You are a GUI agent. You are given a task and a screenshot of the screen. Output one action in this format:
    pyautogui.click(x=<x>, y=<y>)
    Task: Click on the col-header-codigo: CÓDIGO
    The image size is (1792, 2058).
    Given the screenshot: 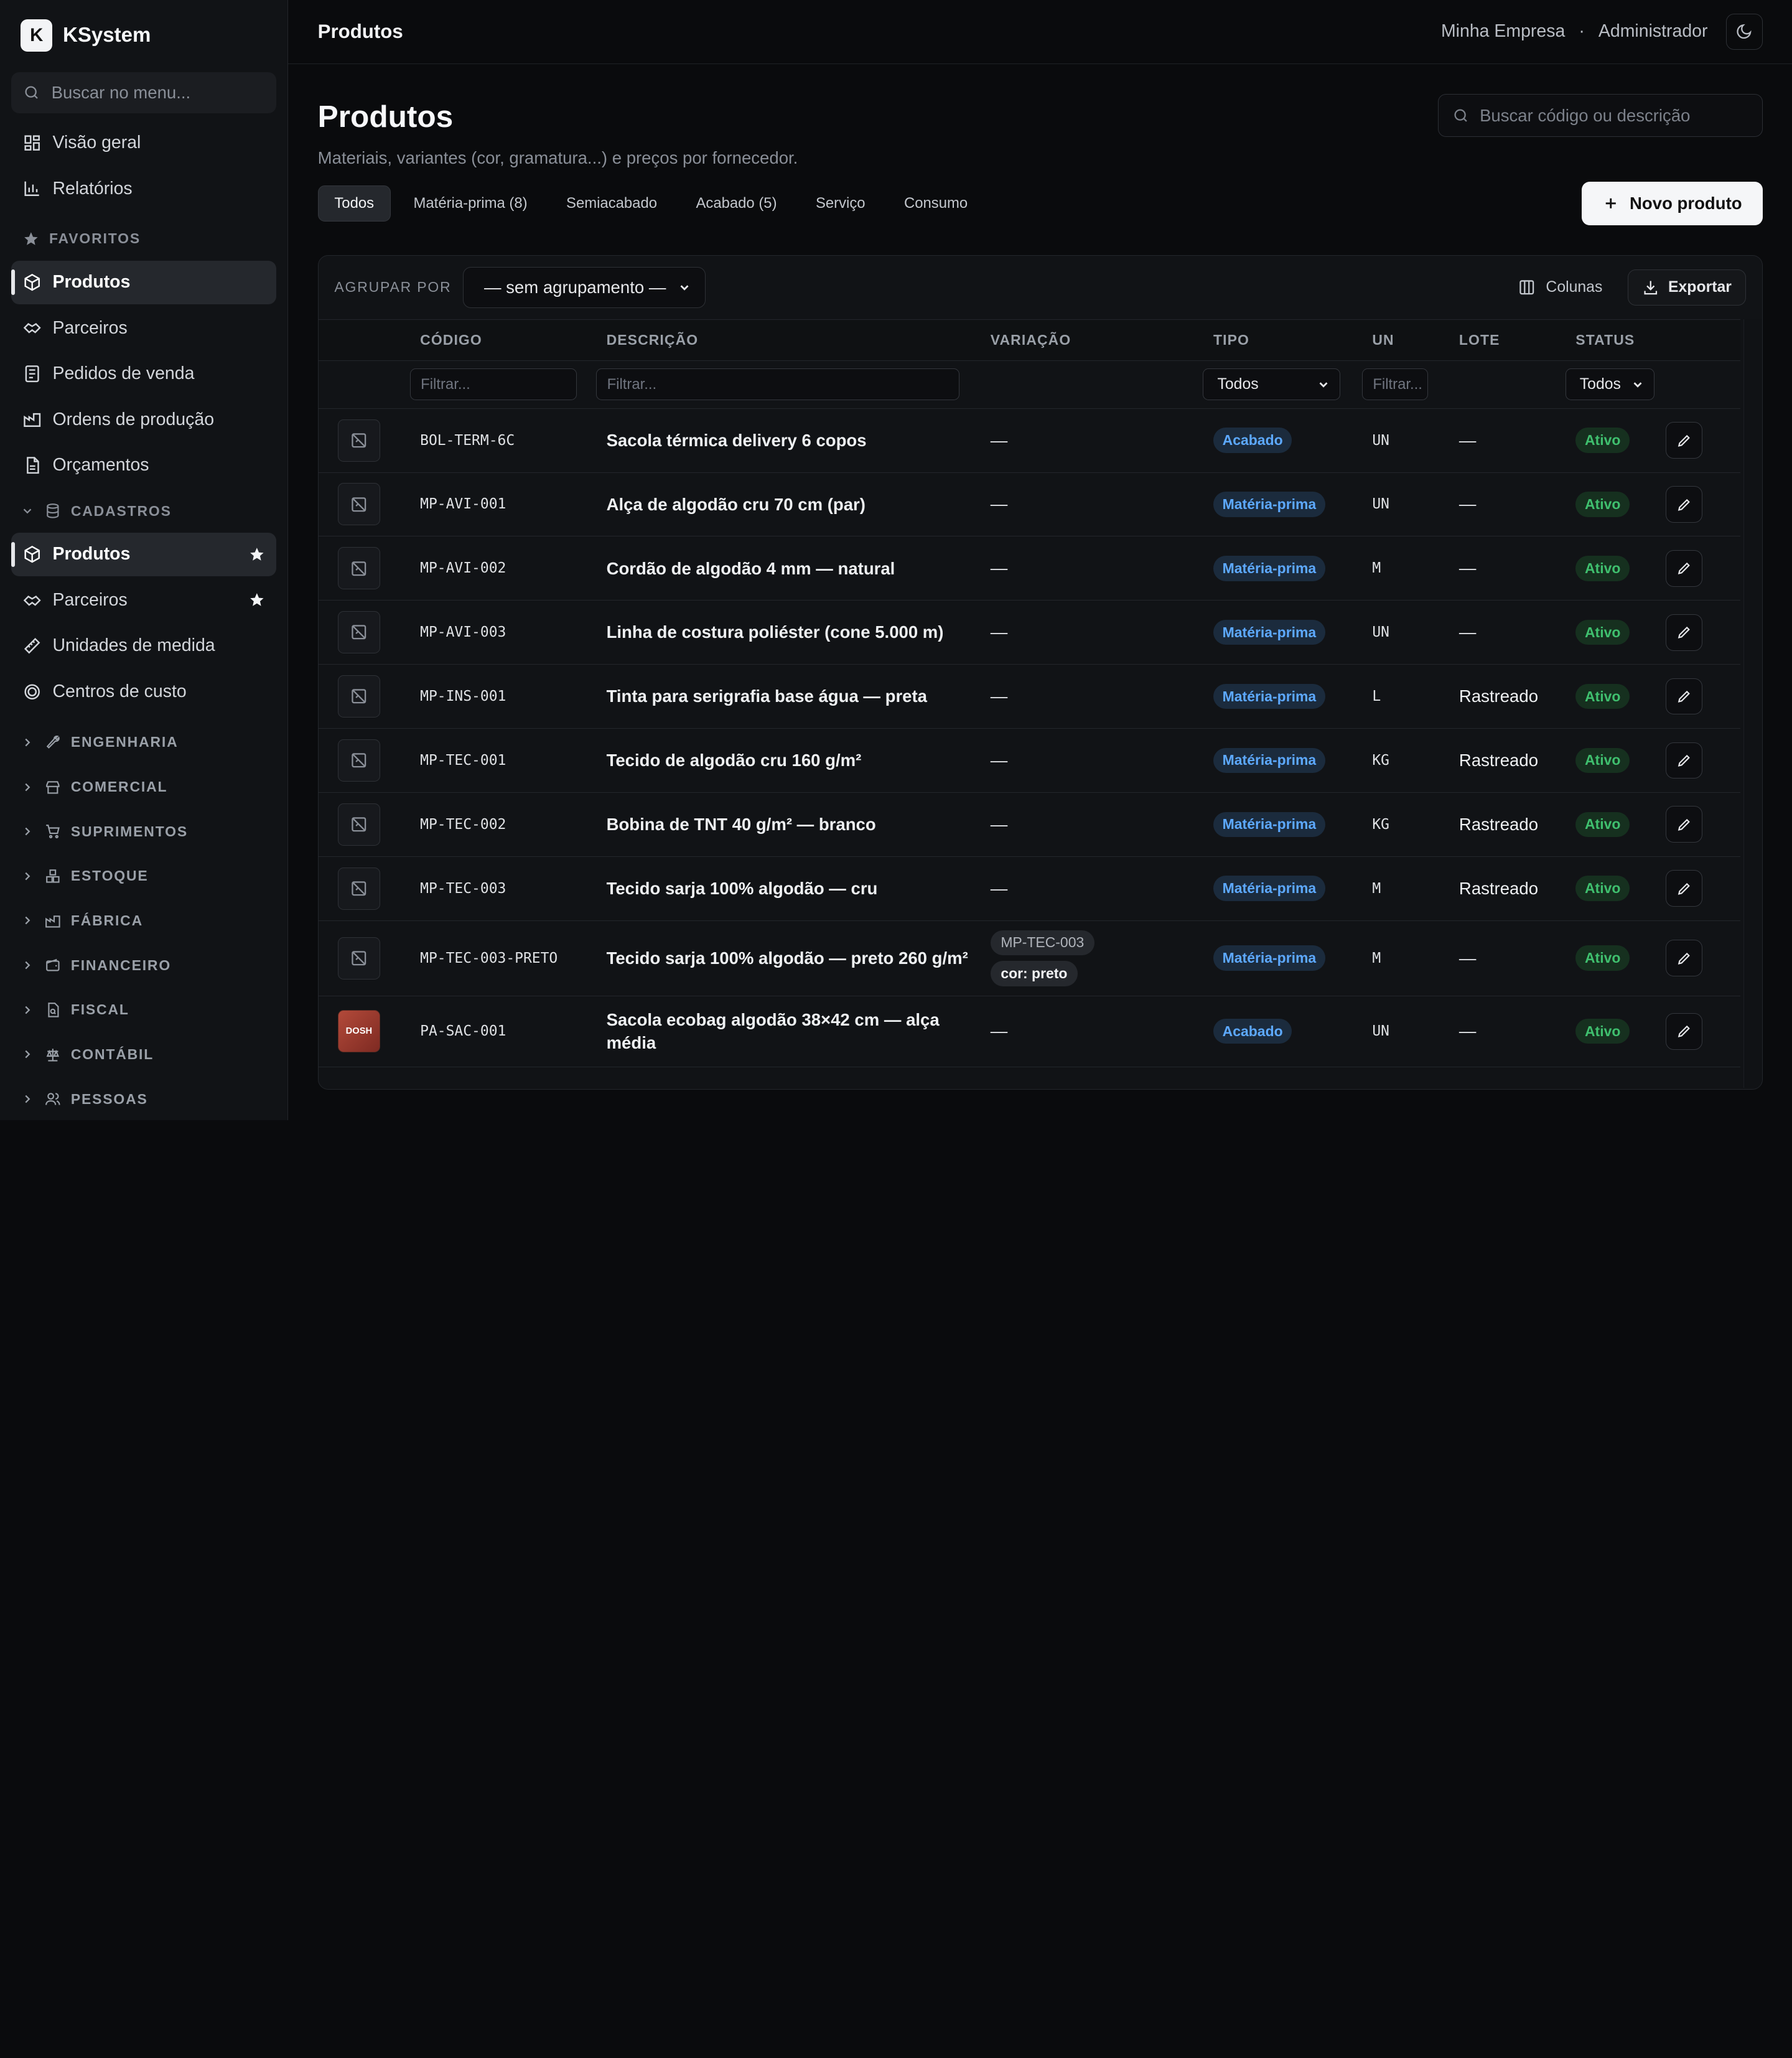 What is the action you would take?
    pyautogui.click(x=494, y=340)
    